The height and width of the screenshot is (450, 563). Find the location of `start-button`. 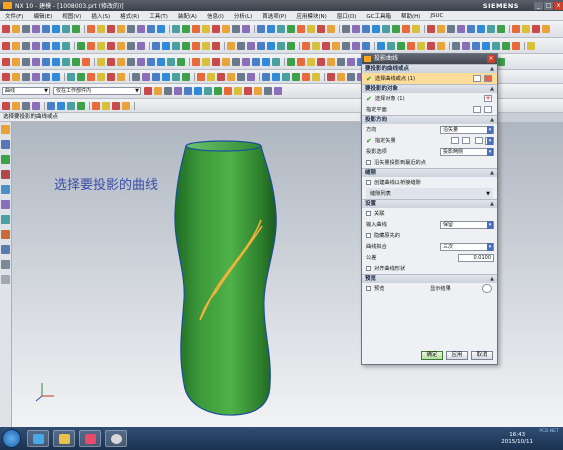

start-button is located at coordinates (11, 438).